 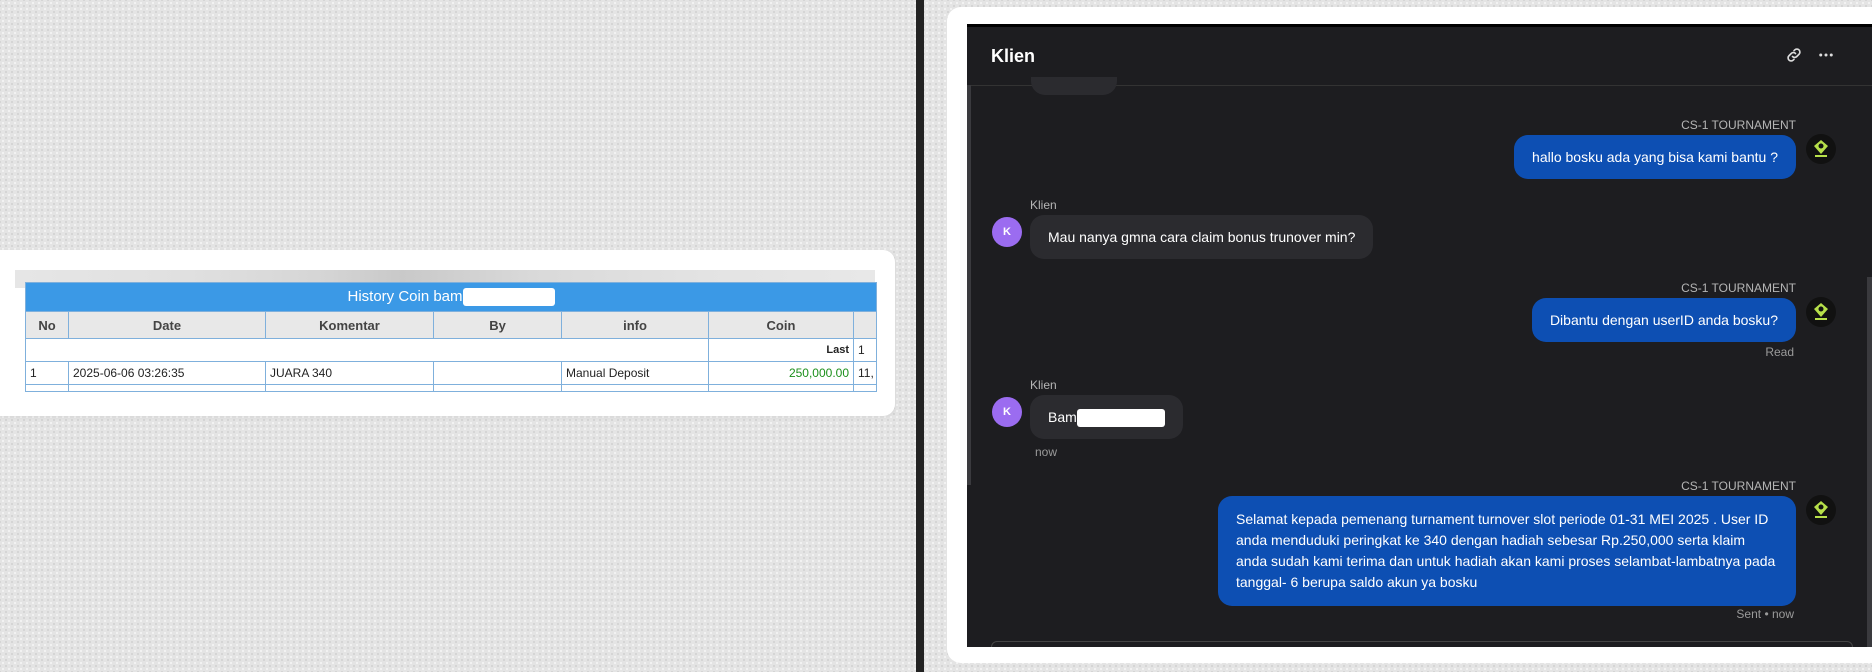 I want to click on message-bubble-outgoing: hallo bosku ada yang bisa kami bantu ?, so click(x=1655, y=157).